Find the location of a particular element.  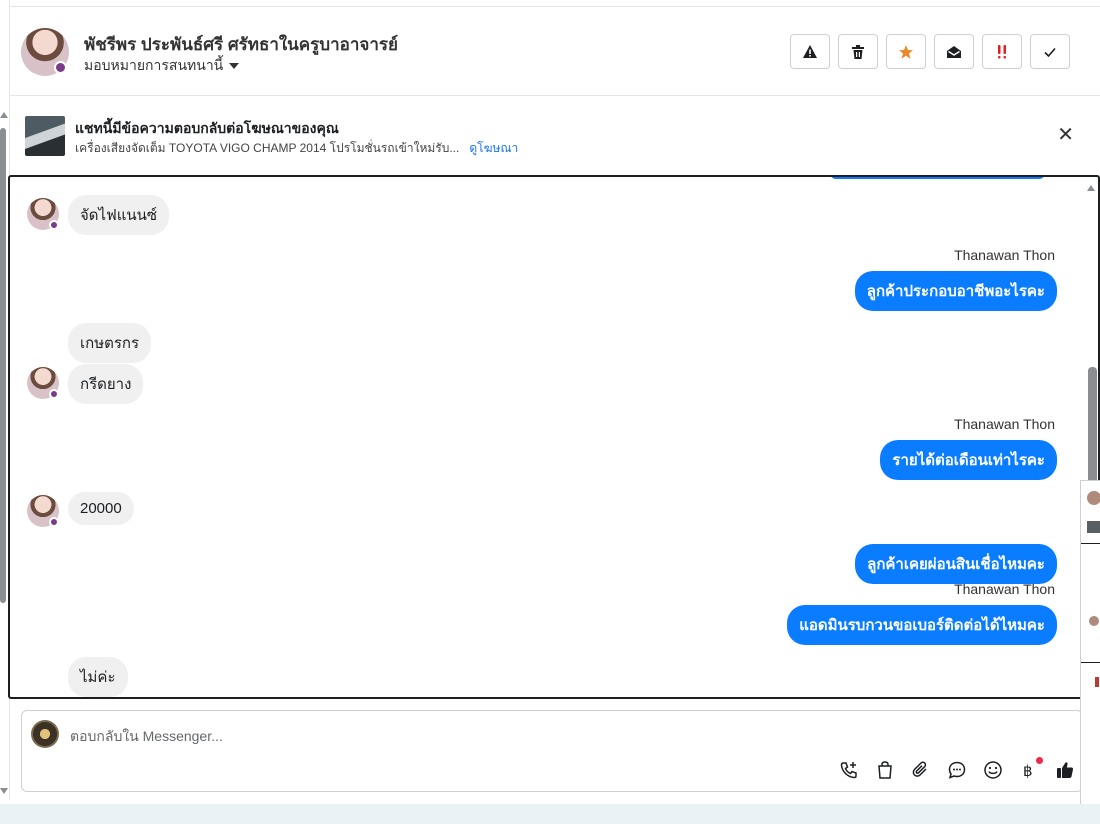

saved-reply-icon is located at coordinates (957, 770).